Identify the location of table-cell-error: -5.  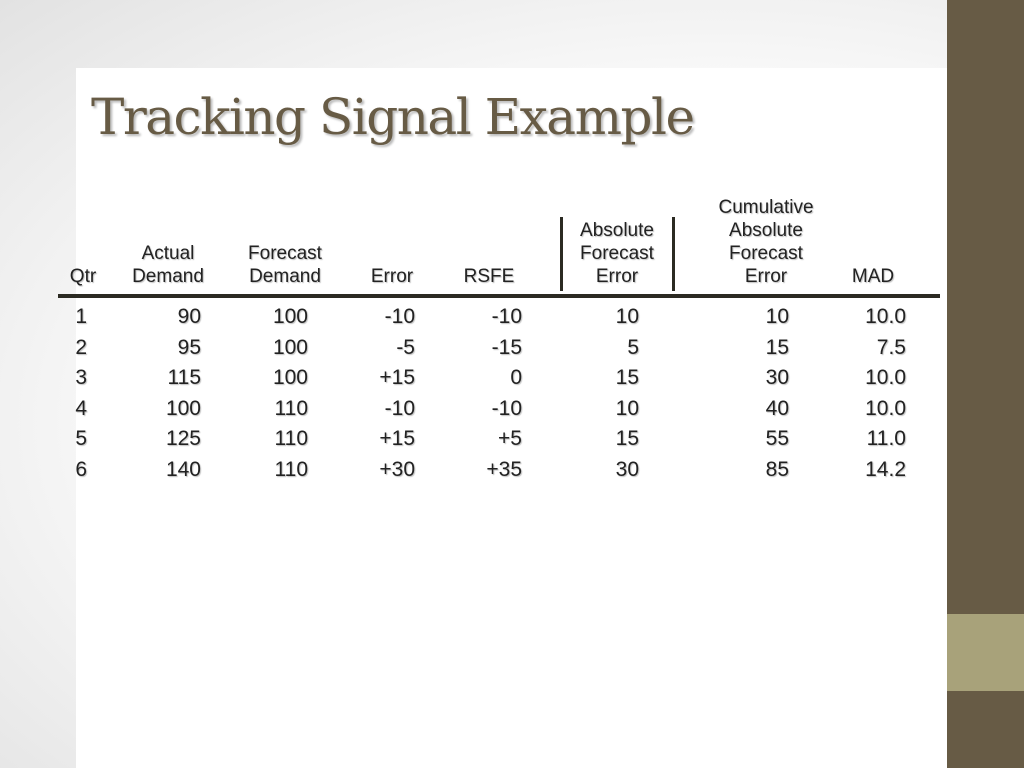
(405, 347).